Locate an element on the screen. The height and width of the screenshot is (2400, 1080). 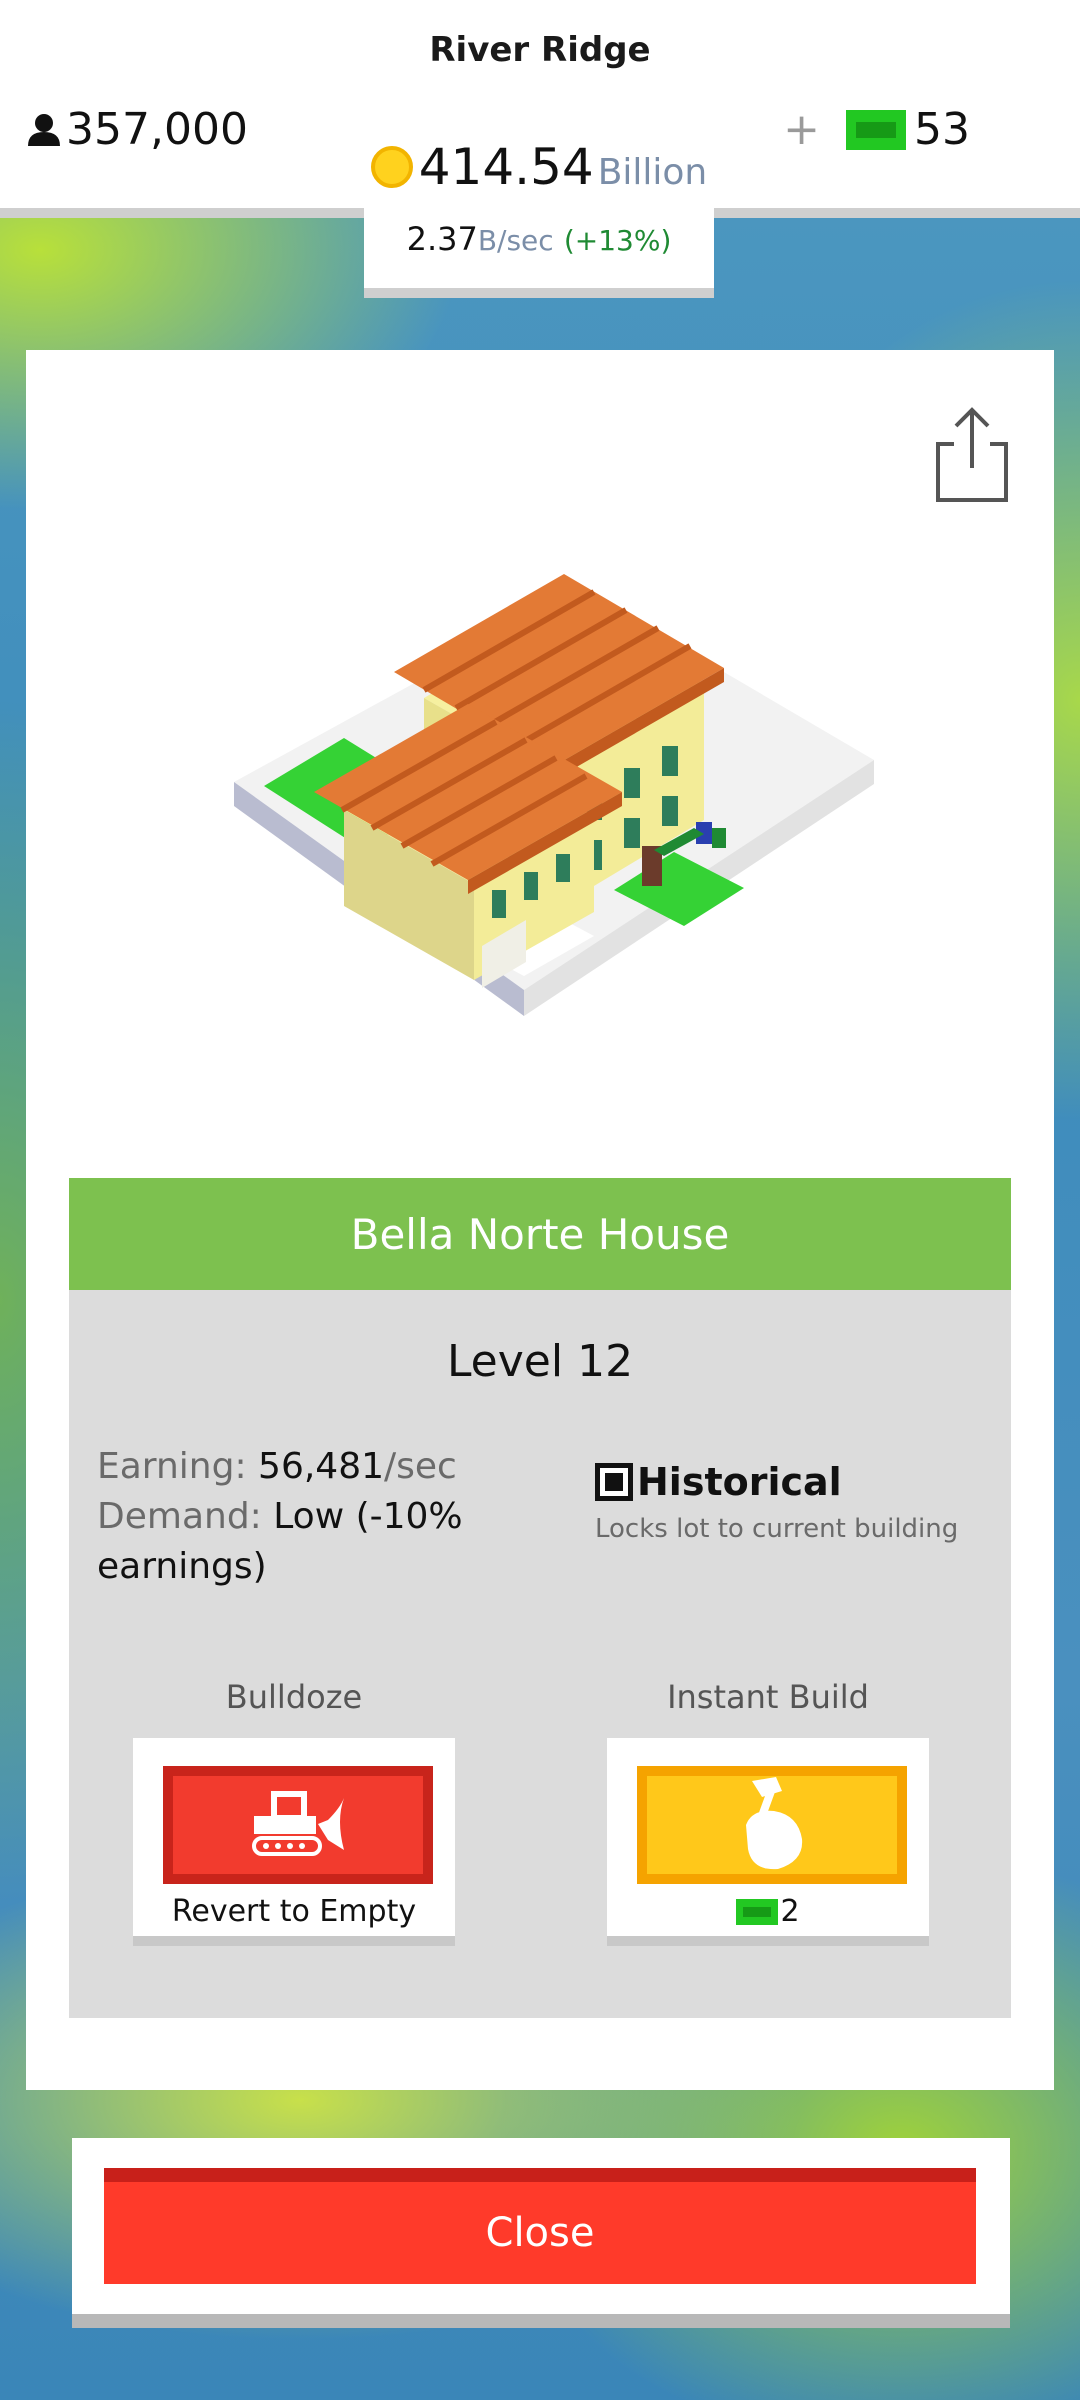
money-row: 414.54 Billion is located at coordinates (539, 167).